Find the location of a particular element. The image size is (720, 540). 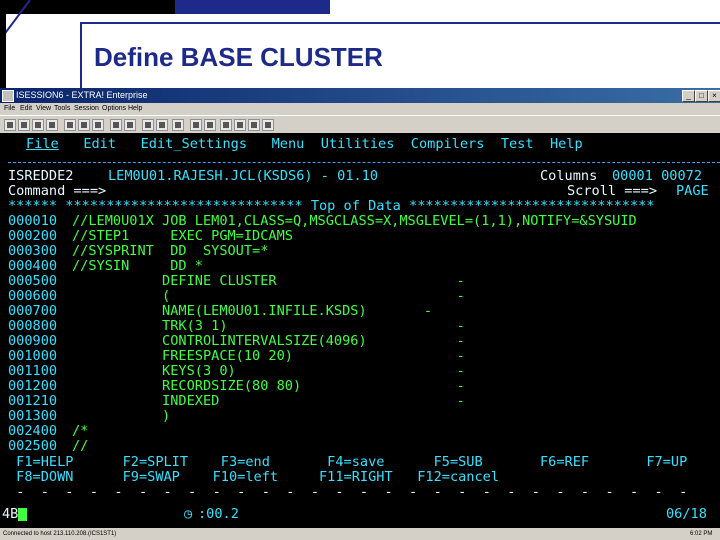

ispf-menu-test: Test is located at coordinates (517, 144).